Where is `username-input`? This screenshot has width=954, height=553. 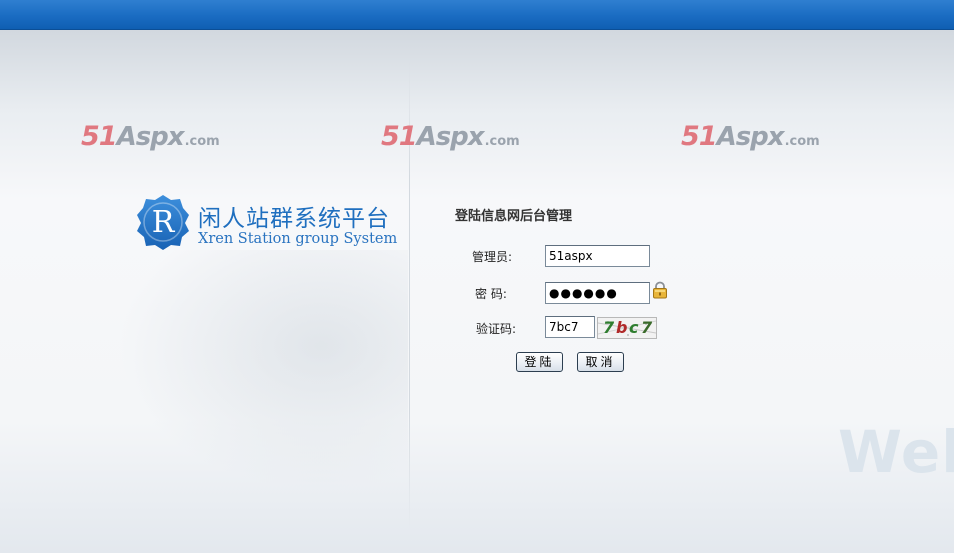 username-input is located at coordinates (597, 256).